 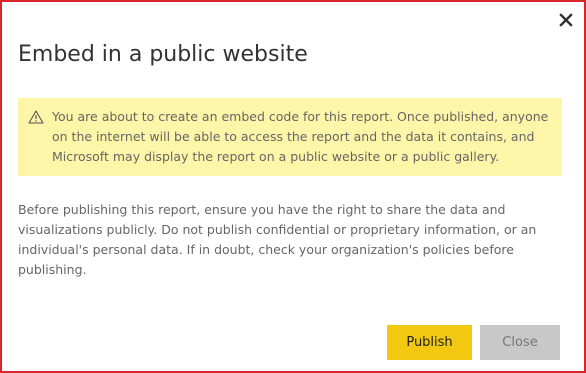 What do you see at coordinates (520, 342) in the screenshot?
I see `close-button: Close` at bounding box center [520, 342].